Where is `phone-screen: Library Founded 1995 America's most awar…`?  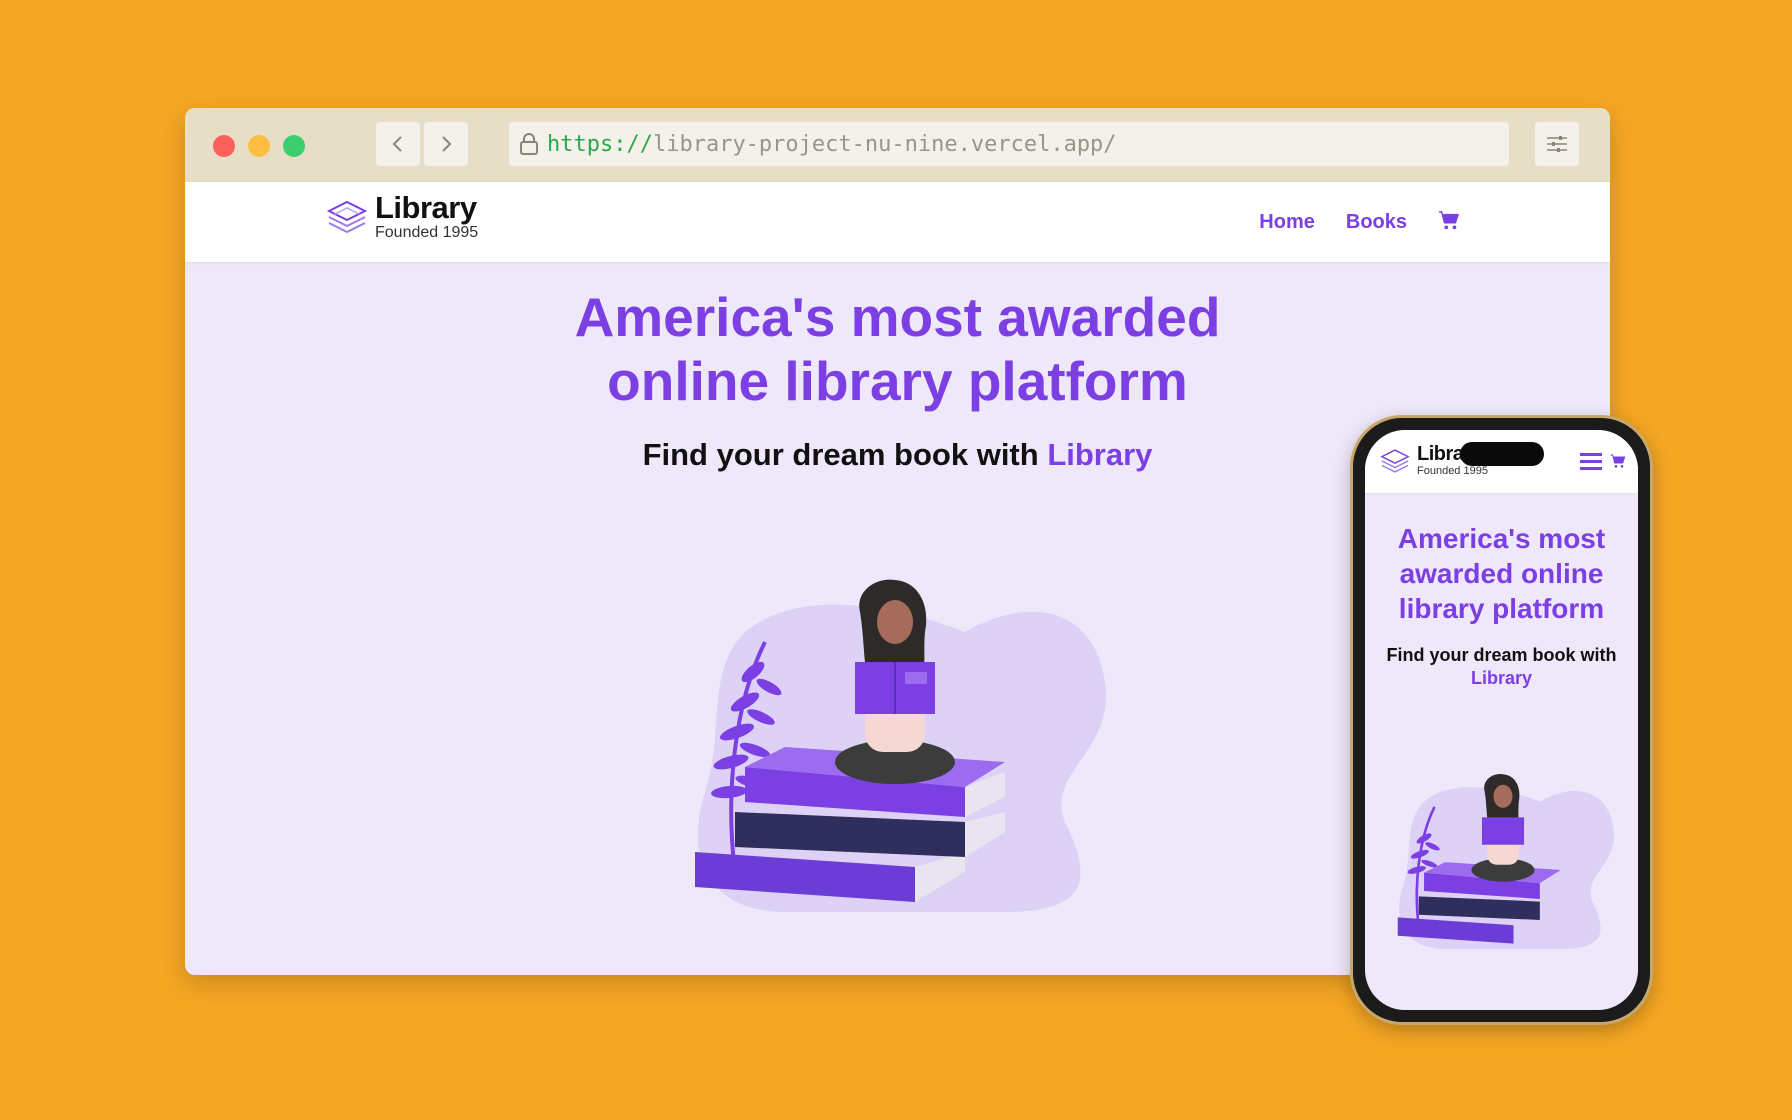
phone-screen: Library Founded 1995 America's most awar… is located at coordinates (1501, 720).